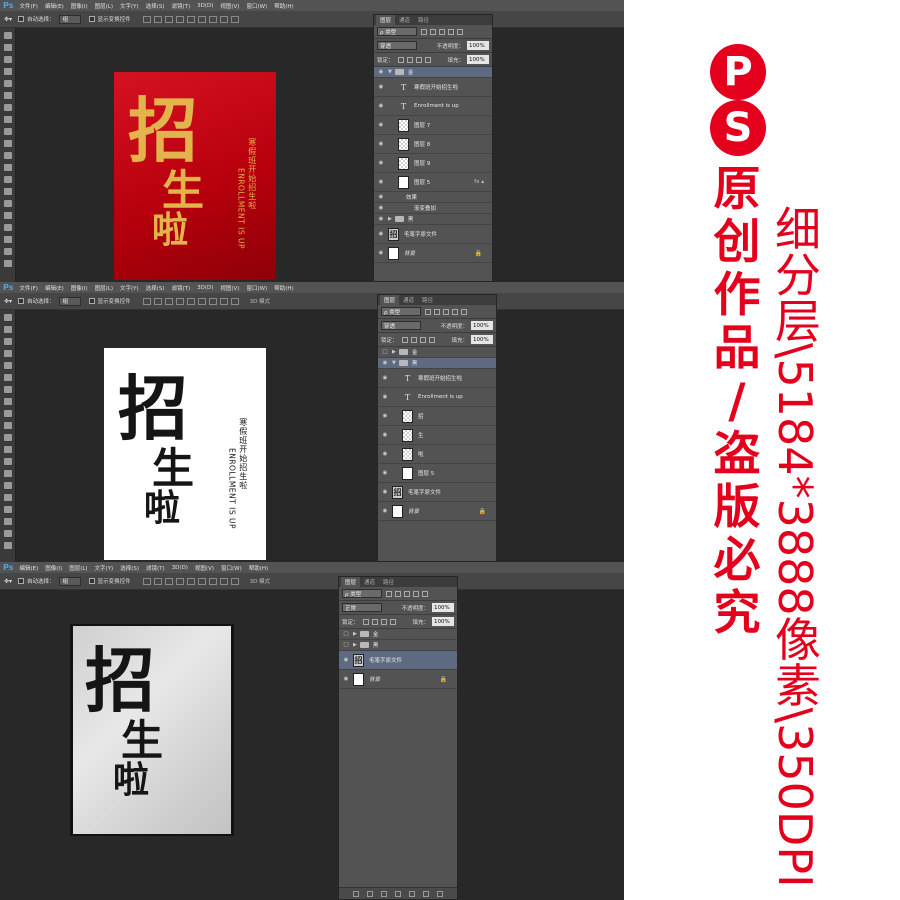 This screenshot has width=900, height=900. I want to click on layer-row: ◉ 图层 5 fx ▴, so click(433, 182).